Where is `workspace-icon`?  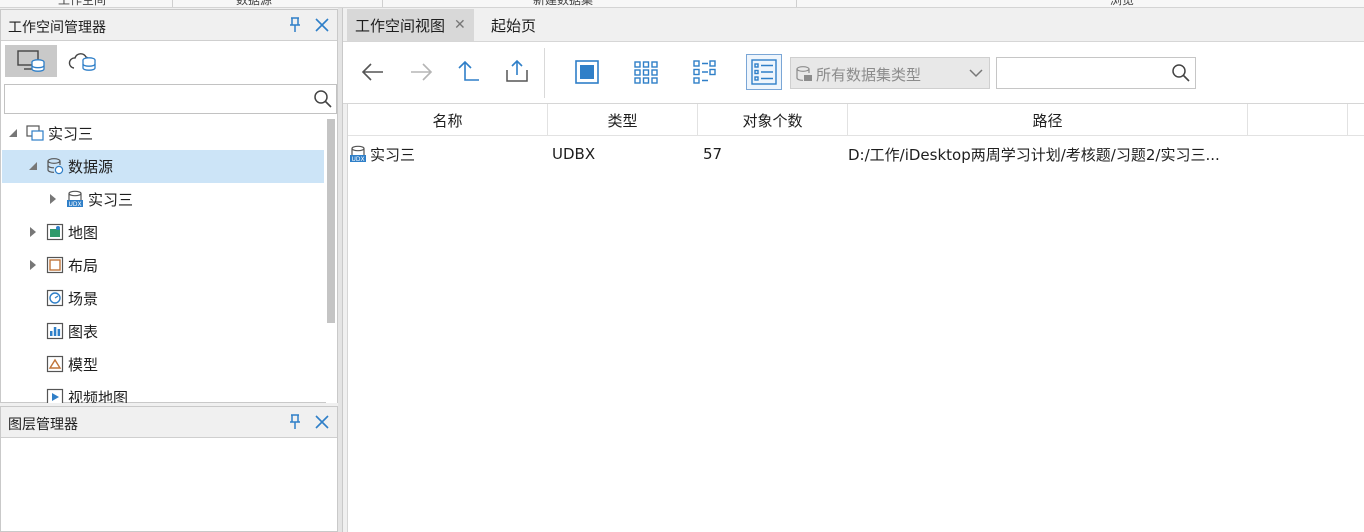
workspace-icon is located at coordinates (35, 133).